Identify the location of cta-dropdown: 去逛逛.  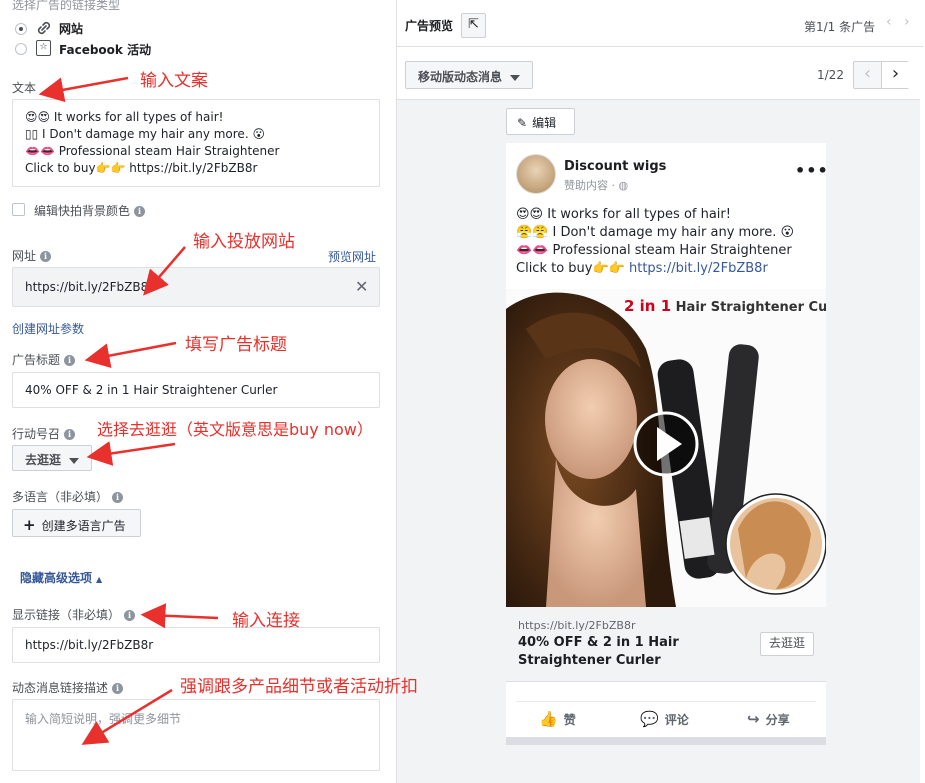
(52, 458).